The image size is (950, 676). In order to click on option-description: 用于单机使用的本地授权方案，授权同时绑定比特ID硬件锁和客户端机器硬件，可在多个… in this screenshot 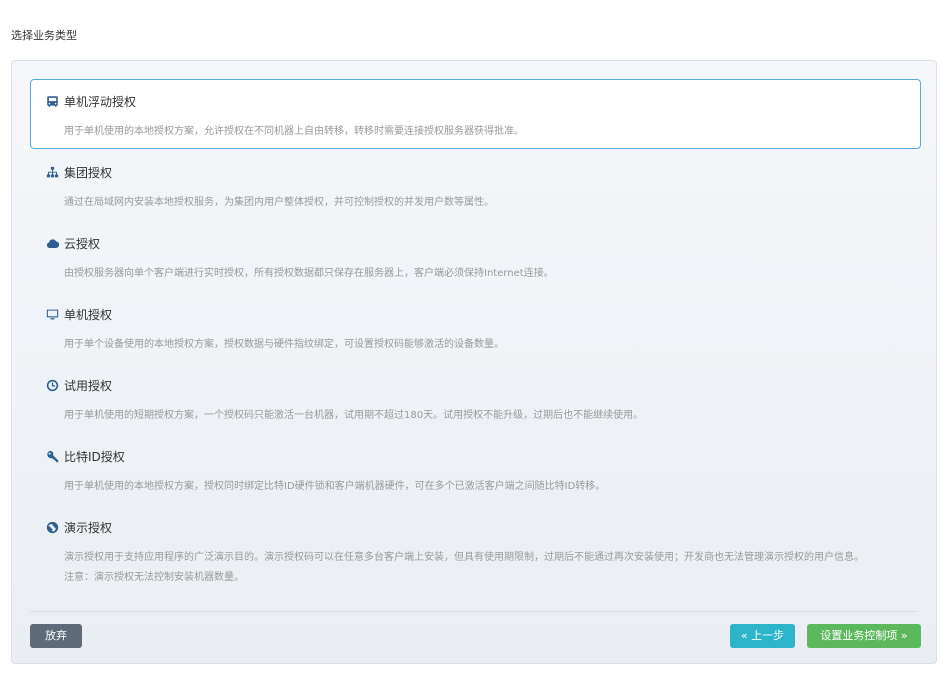, I will do `click(335, 486)`.